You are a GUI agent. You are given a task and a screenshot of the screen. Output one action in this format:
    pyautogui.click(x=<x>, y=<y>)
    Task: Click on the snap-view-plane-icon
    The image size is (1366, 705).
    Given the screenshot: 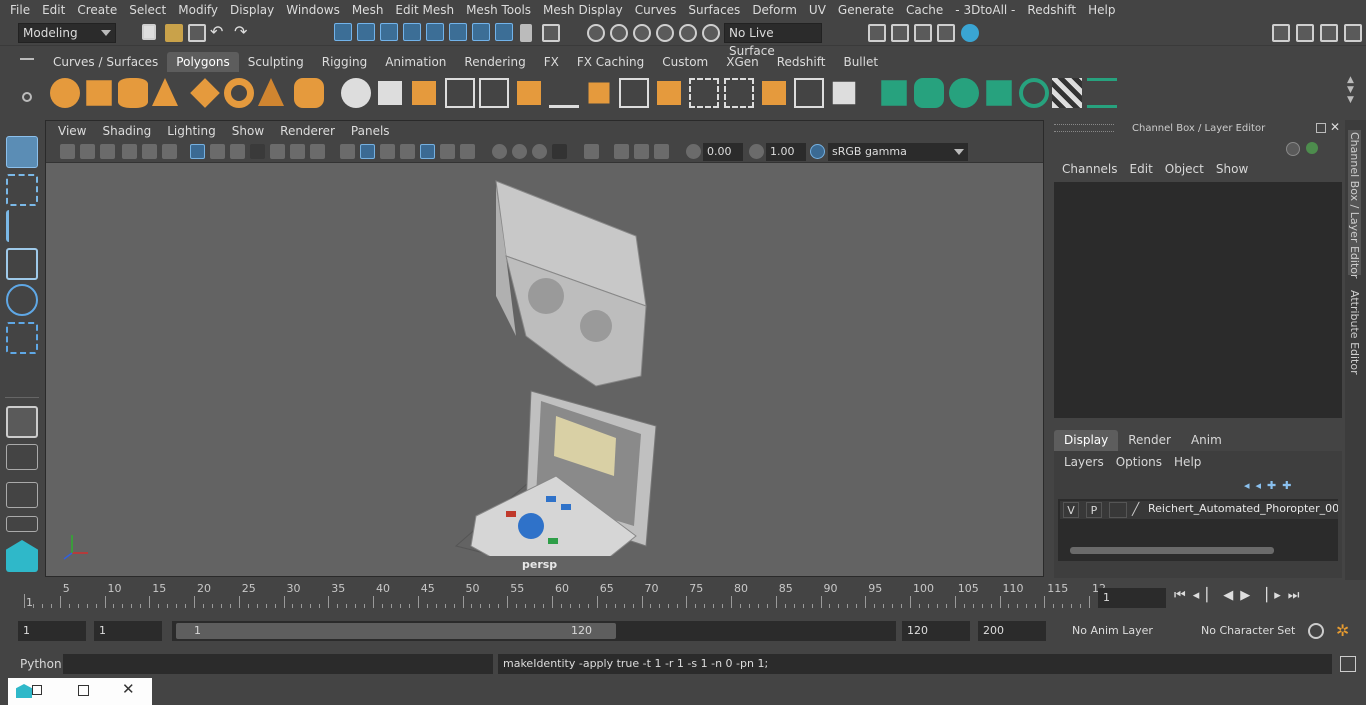 What is the action you would take?
    pyautogui.click(x=665, y=33)
    